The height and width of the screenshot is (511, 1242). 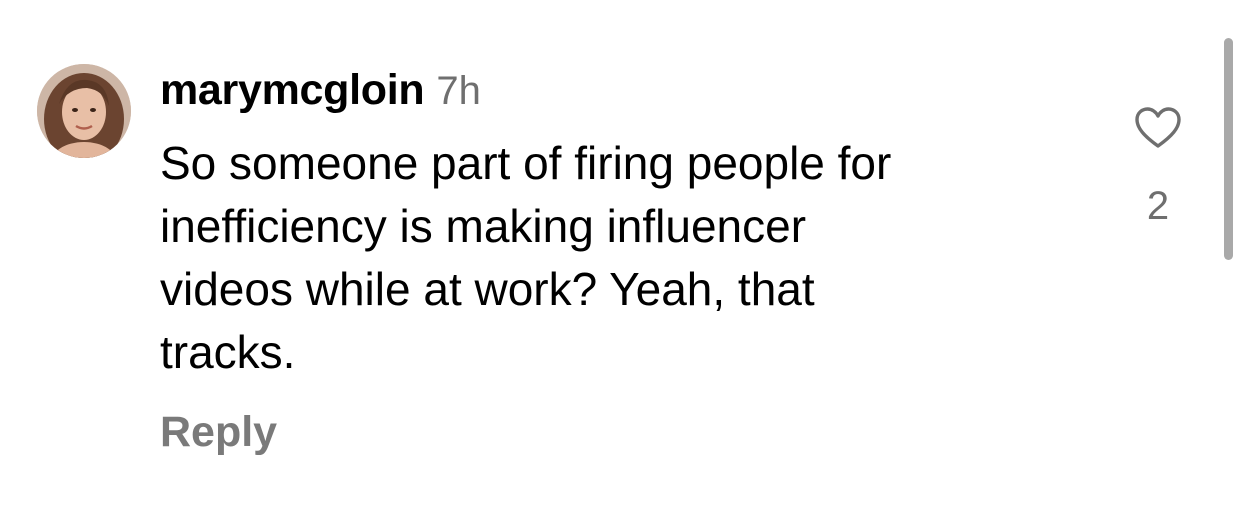 What do you see at coordinates (228, 352) in the screenshot?
I see `comment-text-line: tracks.` at bounding box center [228, 352].